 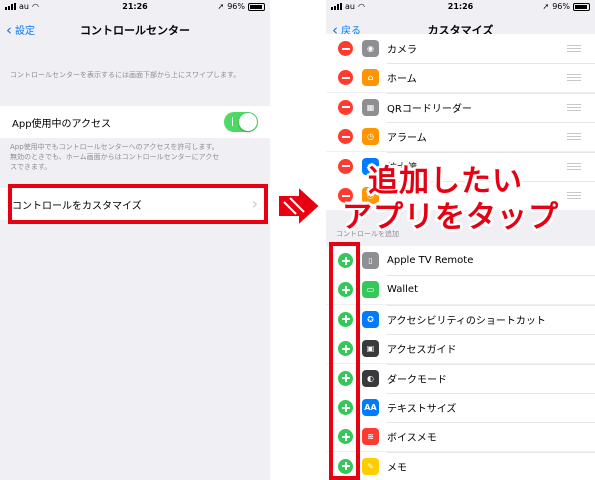 What do you see at coordinates (31, 167) in the screenshot?
I see `access-note-line: スできます。` at bounding box center [31, 167].